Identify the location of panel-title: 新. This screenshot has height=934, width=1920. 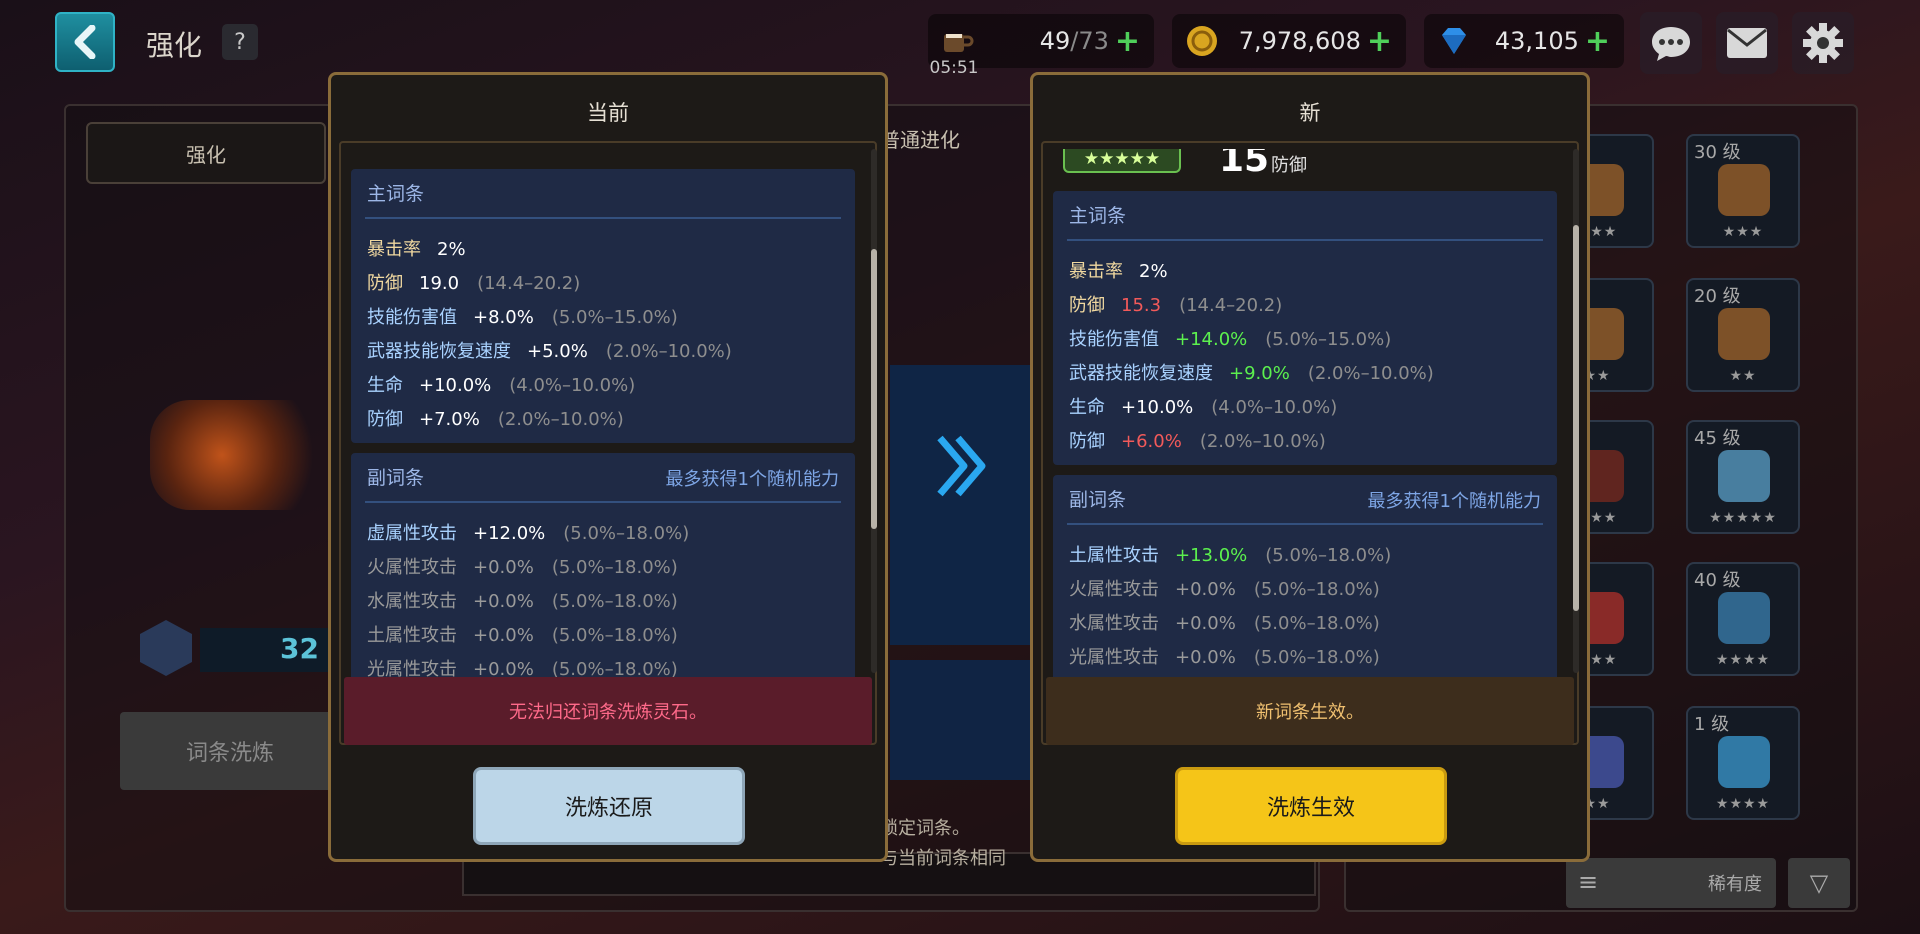
(1310, 113).